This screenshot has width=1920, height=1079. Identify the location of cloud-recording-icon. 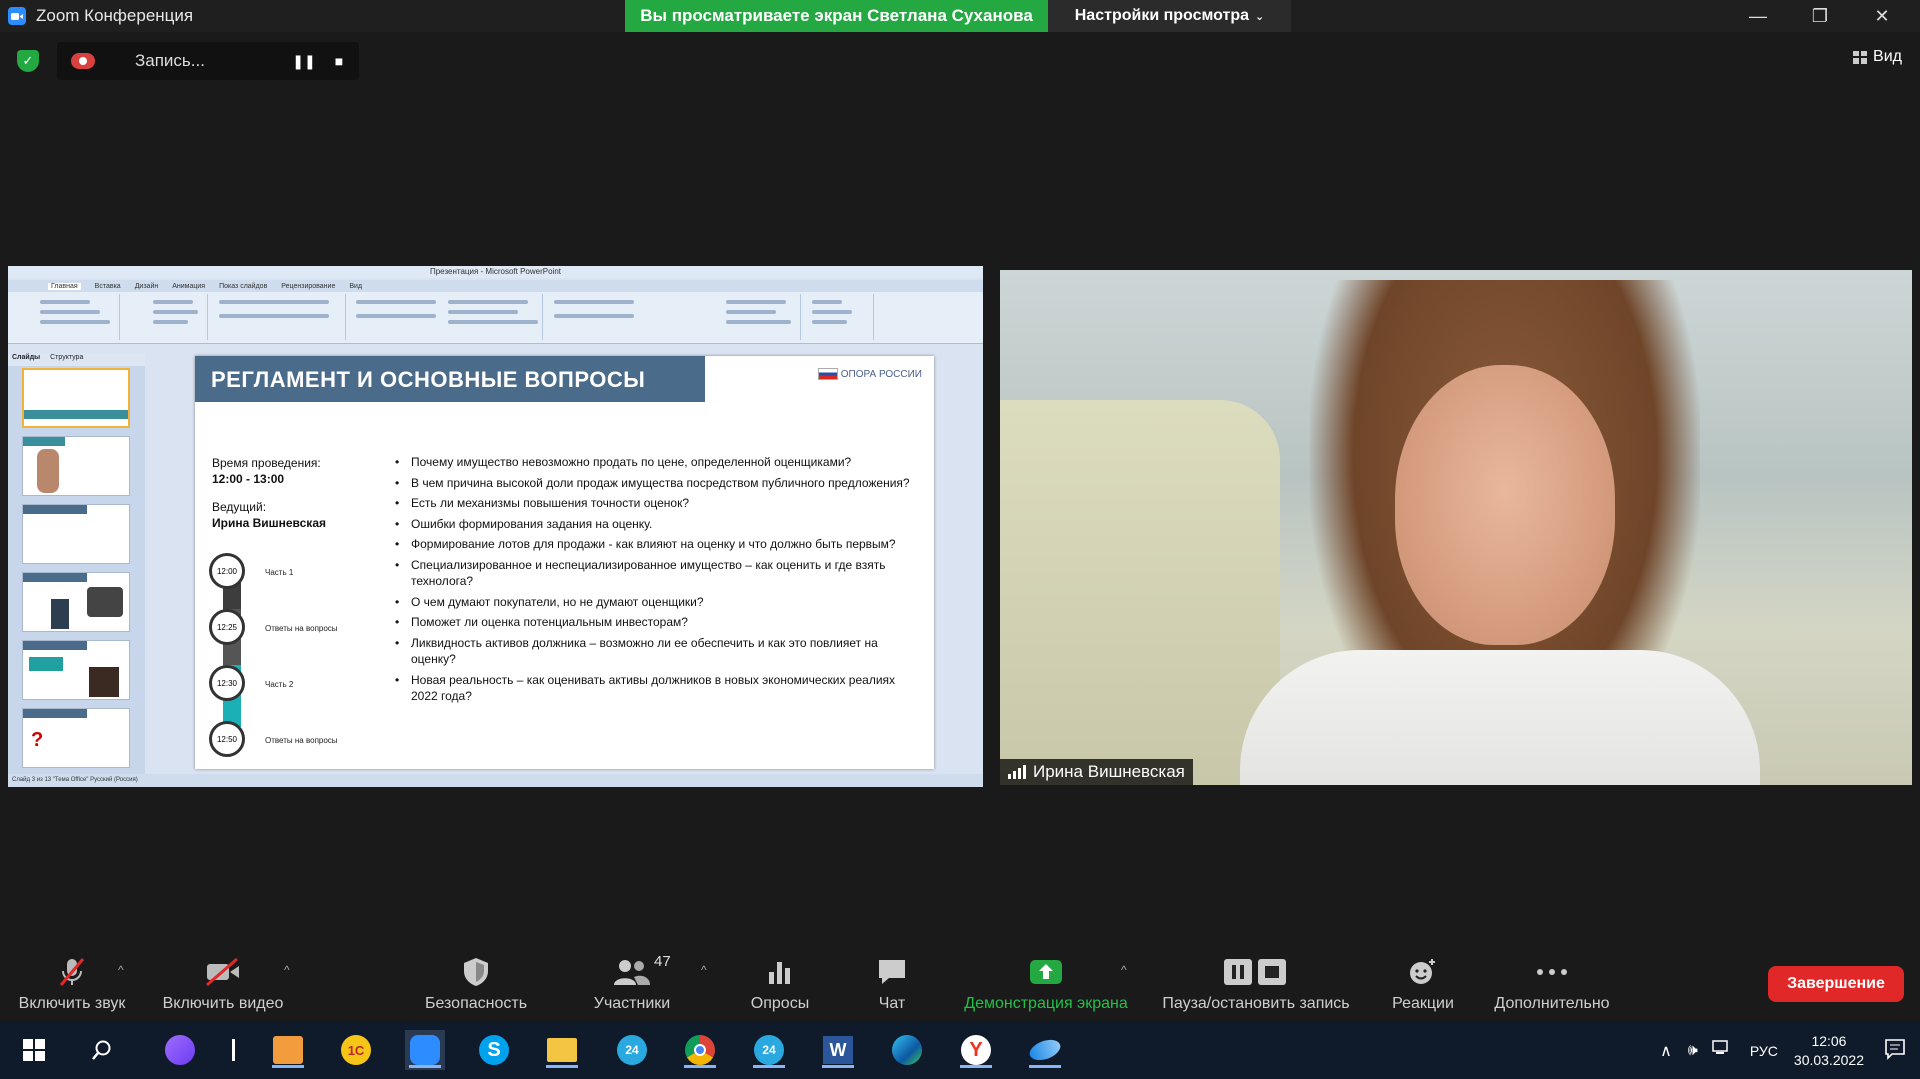
(83, 61).